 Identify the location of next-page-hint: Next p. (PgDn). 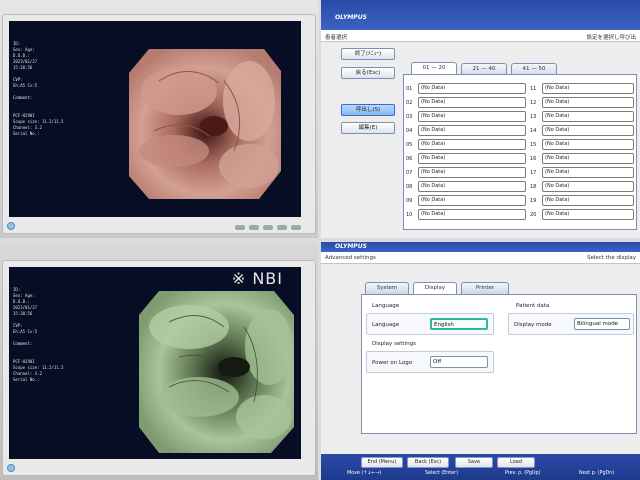
(597, 473).